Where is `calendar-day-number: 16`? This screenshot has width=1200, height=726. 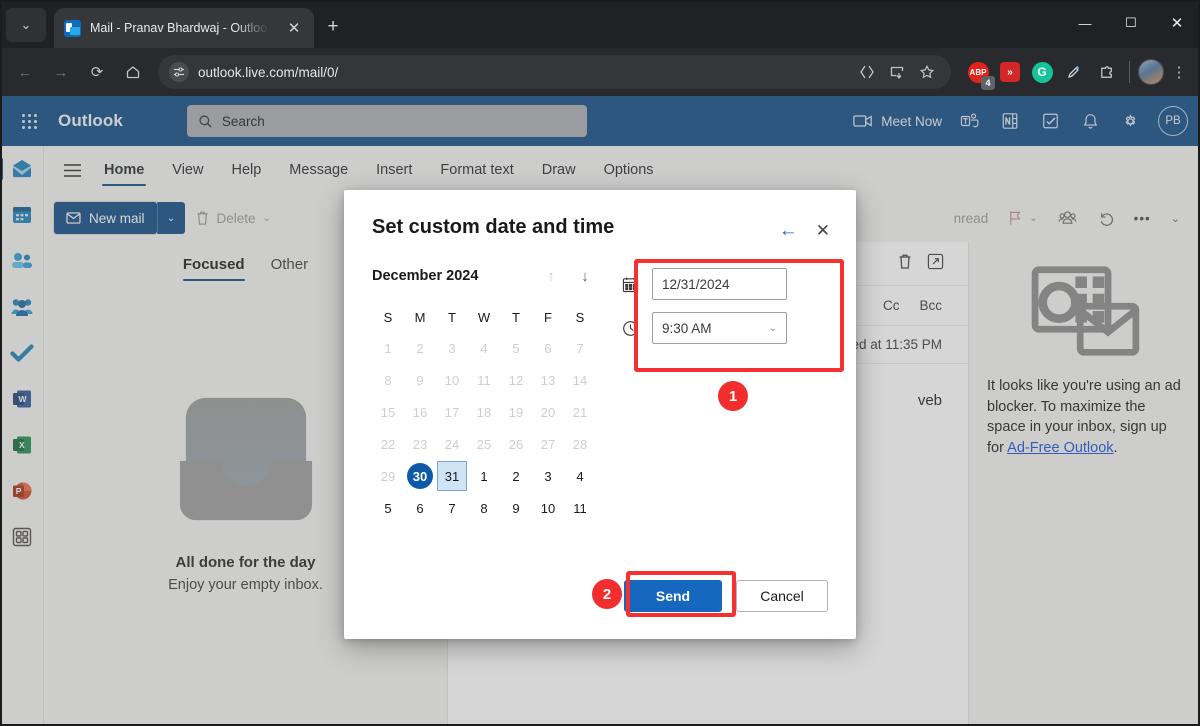 calendar-day-number: 16 is located at coordinates (420, 412).